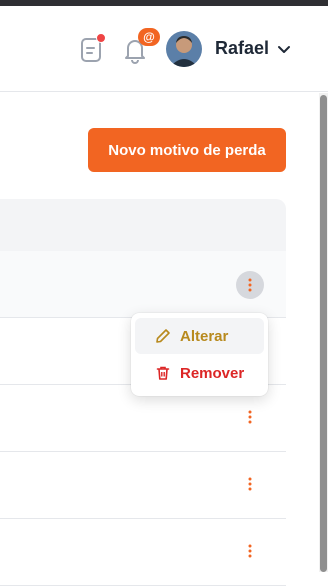 This screenshot has height=586, width=328. I want to click on menu-item-label: Remover, so click(212, 373).